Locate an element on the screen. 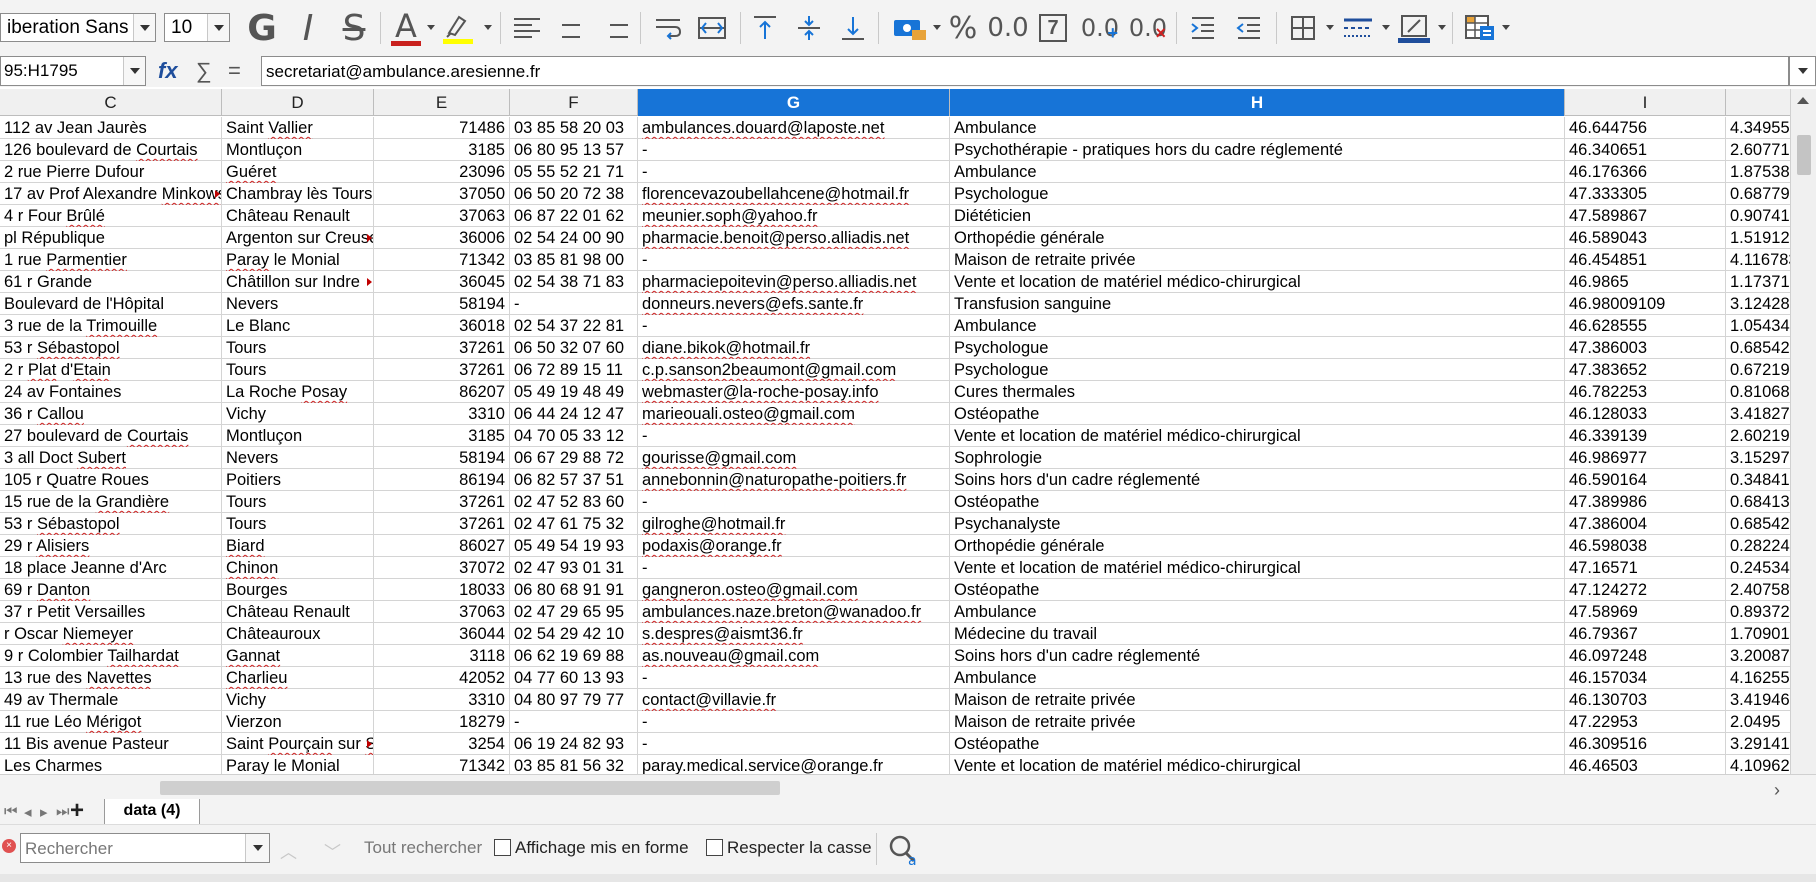 This screenshot has width=1816, height=882. cell-f: - is located at coordinates (574, 722).